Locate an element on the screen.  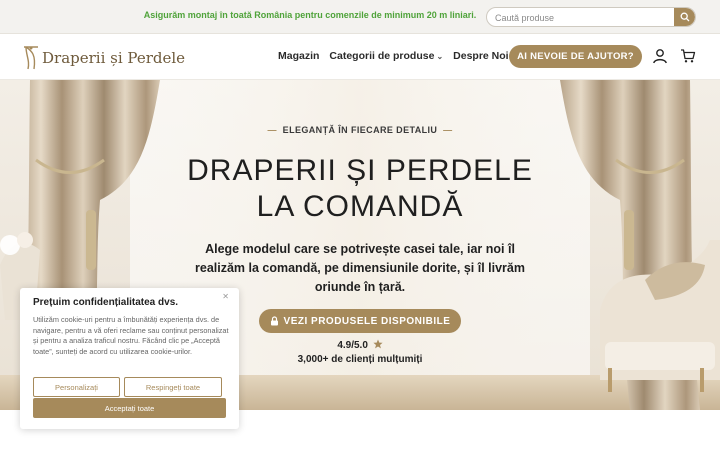
user-icon is located at coordinates (660, 56).